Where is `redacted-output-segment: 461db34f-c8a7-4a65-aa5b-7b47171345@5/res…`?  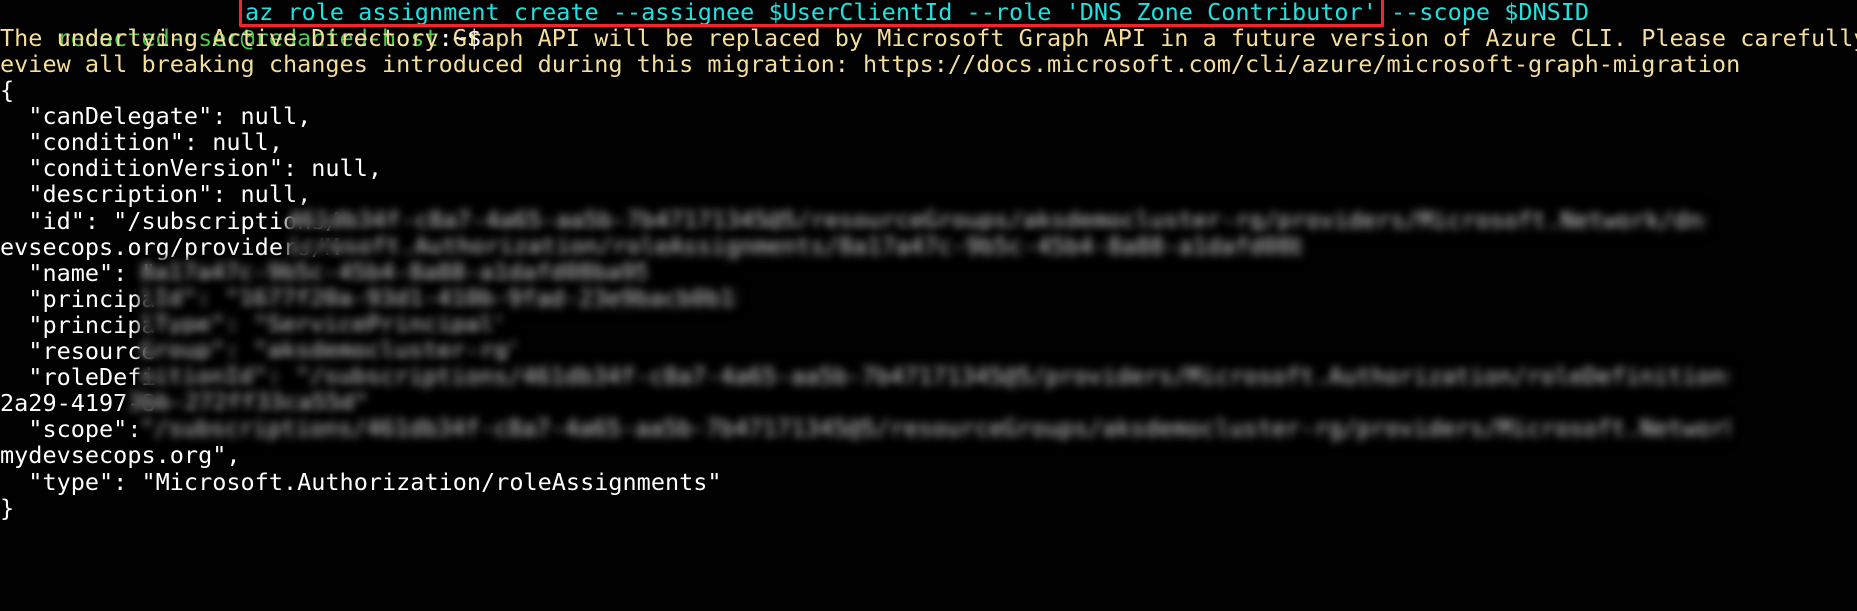 redacted-output-segment: 461db34f-c8a7-4a65-aa5b-7b47171345@5/res… is located at coordinates (997, 220).